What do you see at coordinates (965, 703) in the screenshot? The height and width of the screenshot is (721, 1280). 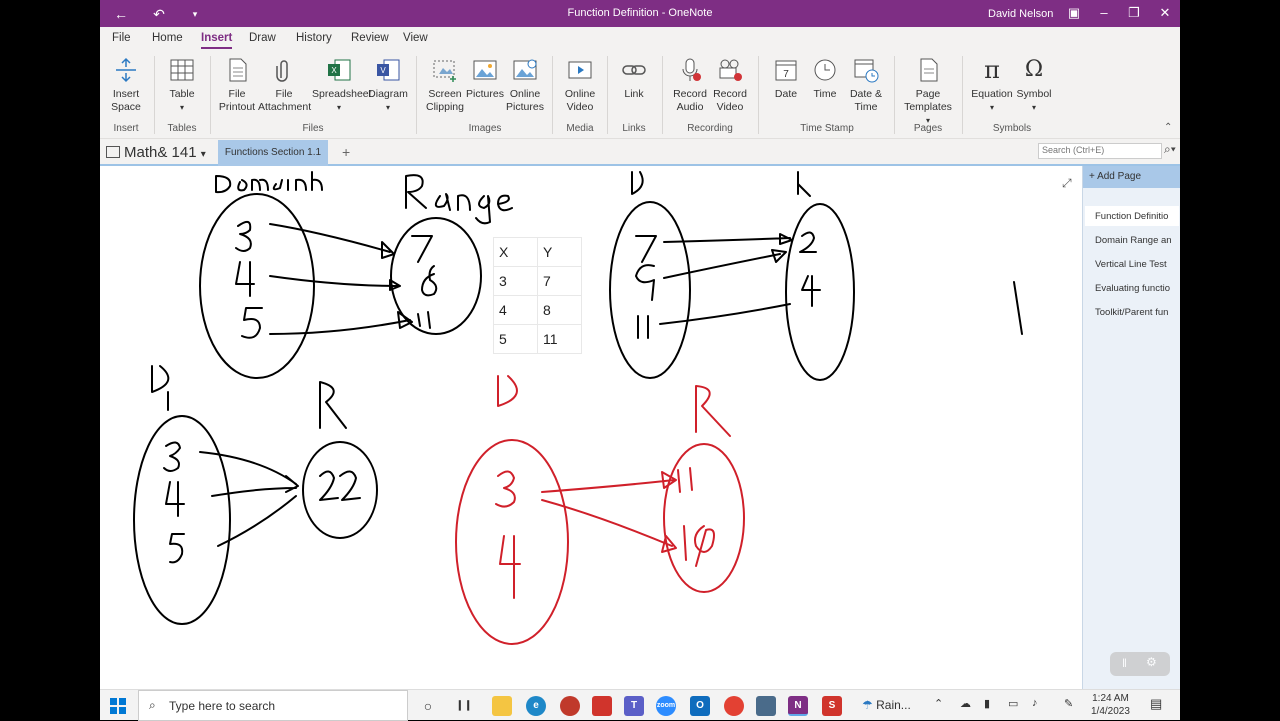 I see `onedrive-icon: ☁` at bounding box center [965, 703].